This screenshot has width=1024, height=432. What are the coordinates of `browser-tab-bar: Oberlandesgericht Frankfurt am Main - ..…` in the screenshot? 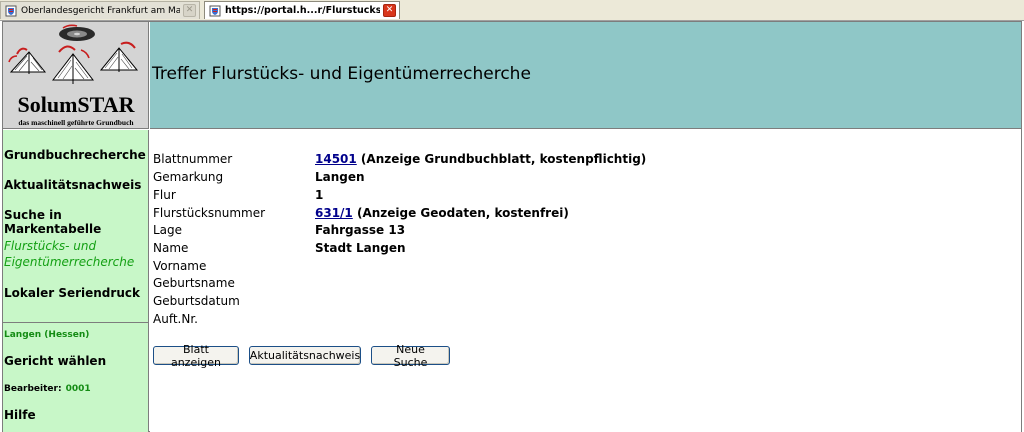 It's located at (512, 10).